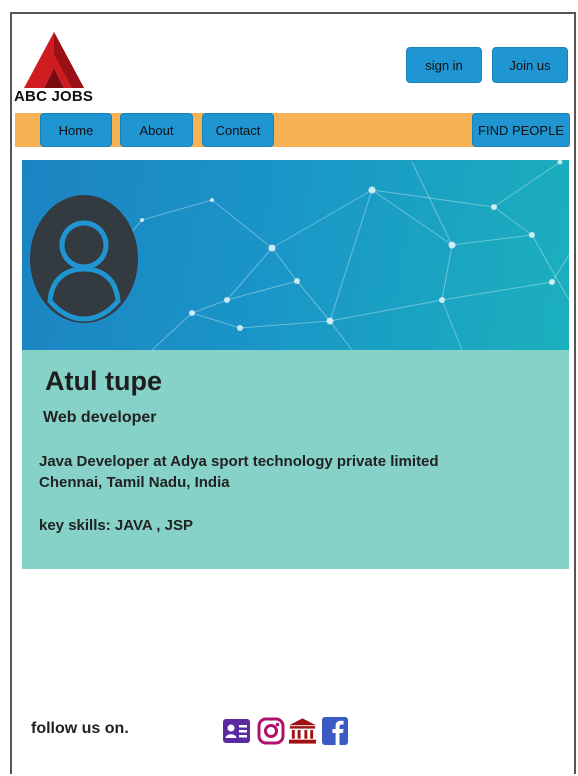 The height and width of the screenshot is (776, 578). Describe the element at coordinates (103, 381) in the screenshot. I see `profile-name: Atul tupe` at that location.